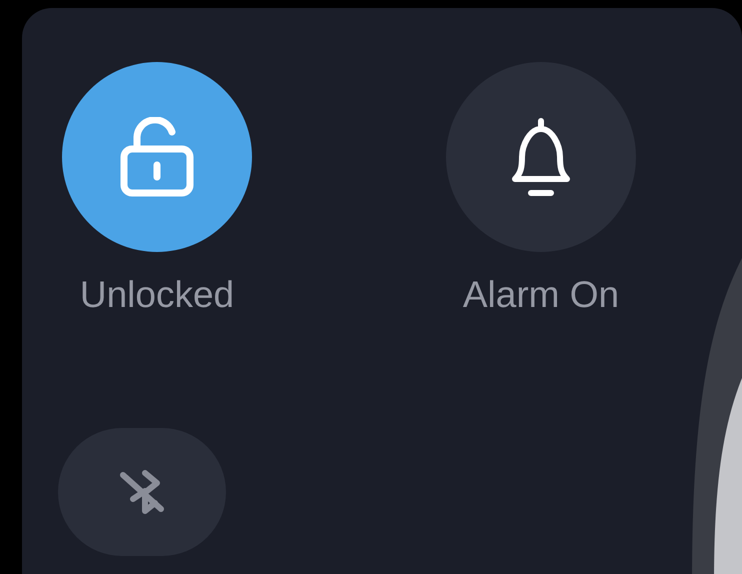 The height and width of the screenshot is (574, 742). What do you see at coordinates (157, 157) in the screenshot?
I see `unlocked-padlock-icon` at bounding box center [157, 157].